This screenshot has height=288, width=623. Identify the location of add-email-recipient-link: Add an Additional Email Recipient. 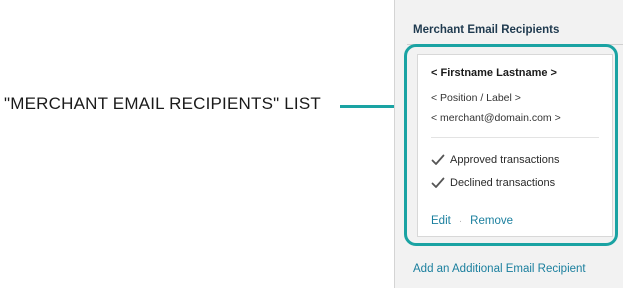
(499, 269).